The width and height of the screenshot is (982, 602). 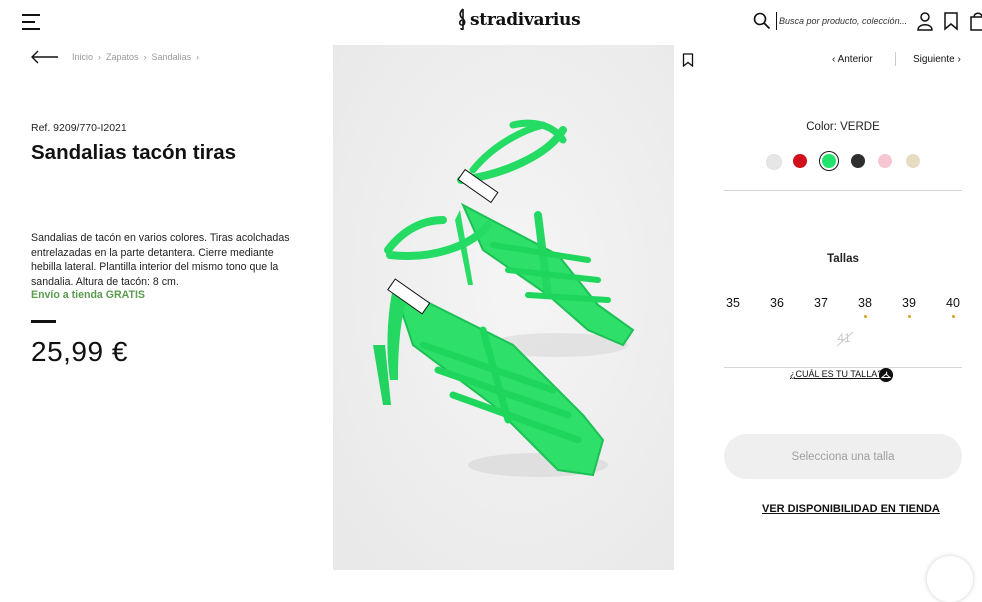 I want to click on search-icon, so click(x=762, y=21).